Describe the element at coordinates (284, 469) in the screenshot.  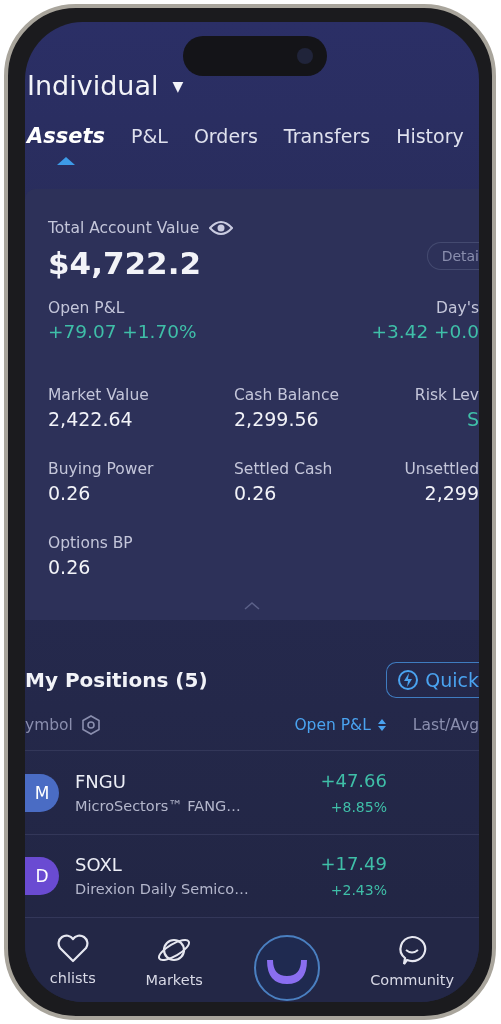
I see `stat-label: Settled Cash` at that location.